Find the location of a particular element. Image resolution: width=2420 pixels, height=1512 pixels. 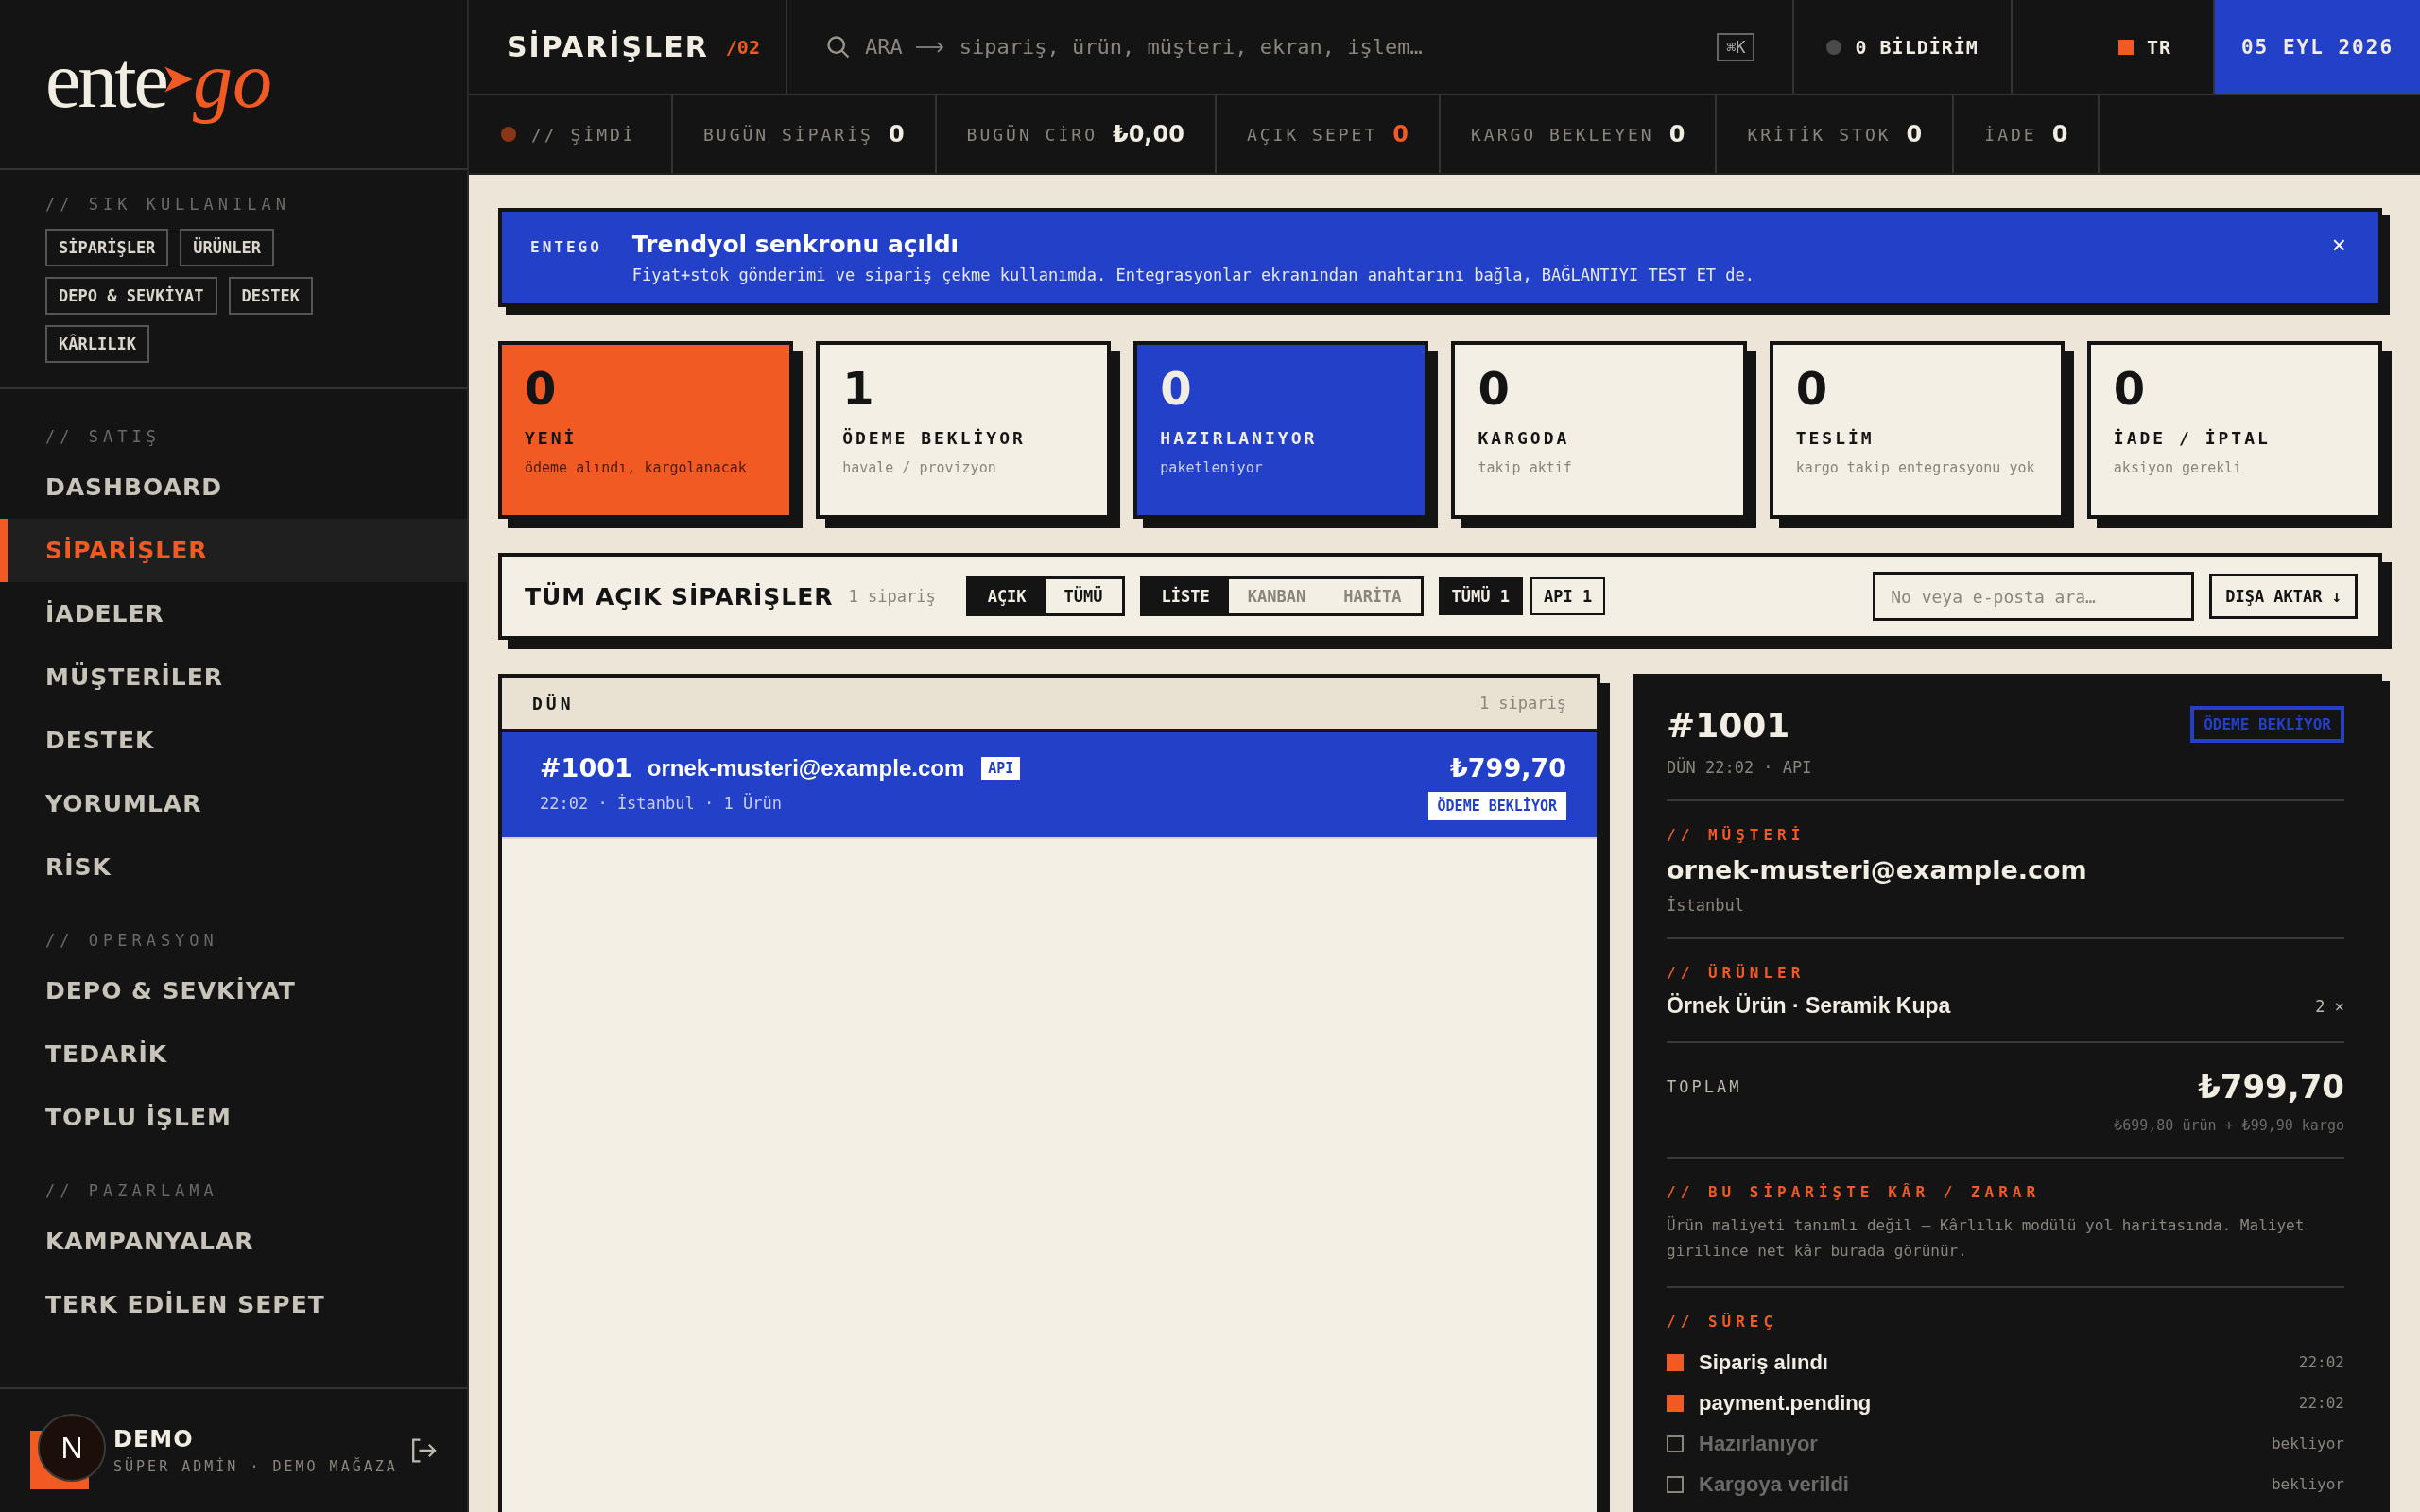

status-label: HAZIRLANIYOR is located at coordinates (1239, 438).